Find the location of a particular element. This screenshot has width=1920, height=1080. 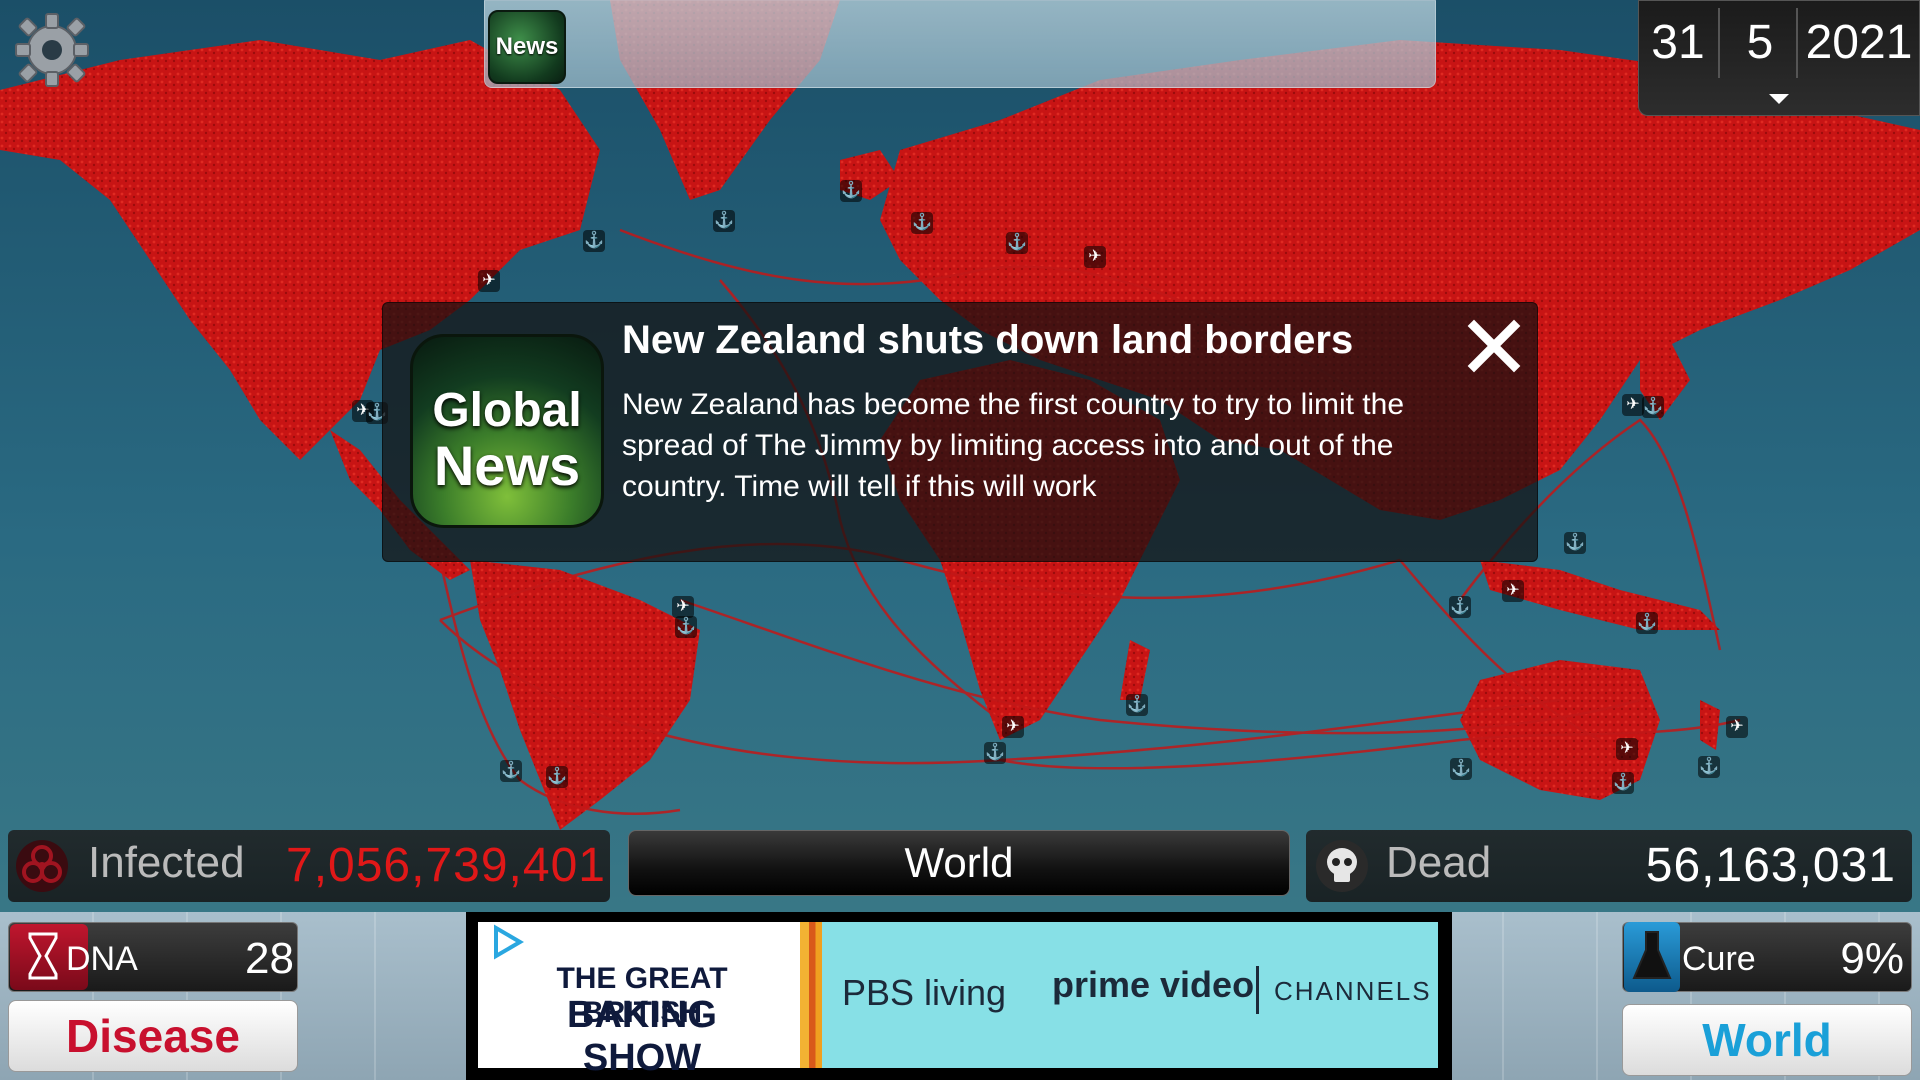

region-label: World is located at coordinates (959, 862).